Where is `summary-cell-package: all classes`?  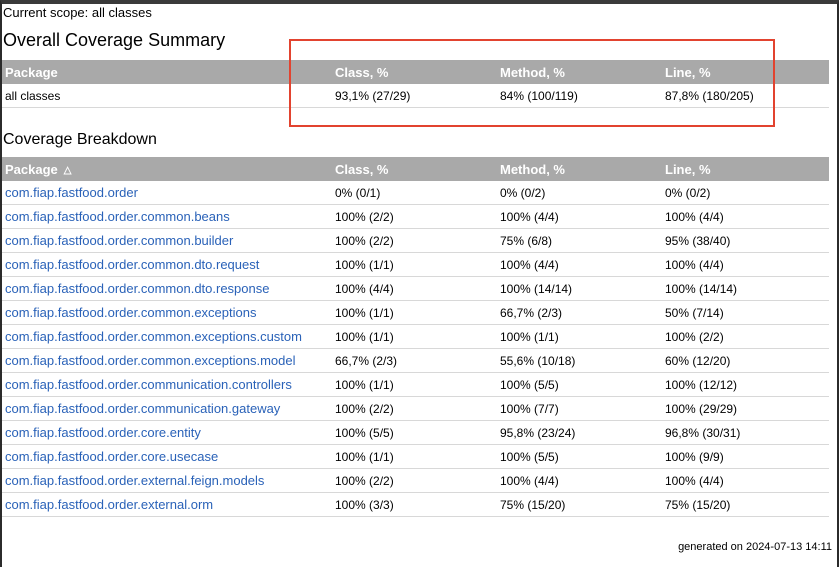 summary-cell-package: all classes is located at coordinates (167, 96).